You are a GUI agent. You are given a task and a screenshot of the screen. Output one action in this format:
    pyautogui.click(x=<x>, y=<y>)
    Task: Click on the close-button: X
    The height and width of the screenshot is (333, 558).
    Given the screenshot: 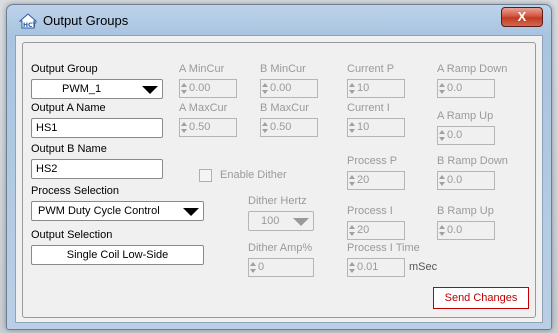 What is the action you would take?
    pyautogui.click(x=522, y=17)
    